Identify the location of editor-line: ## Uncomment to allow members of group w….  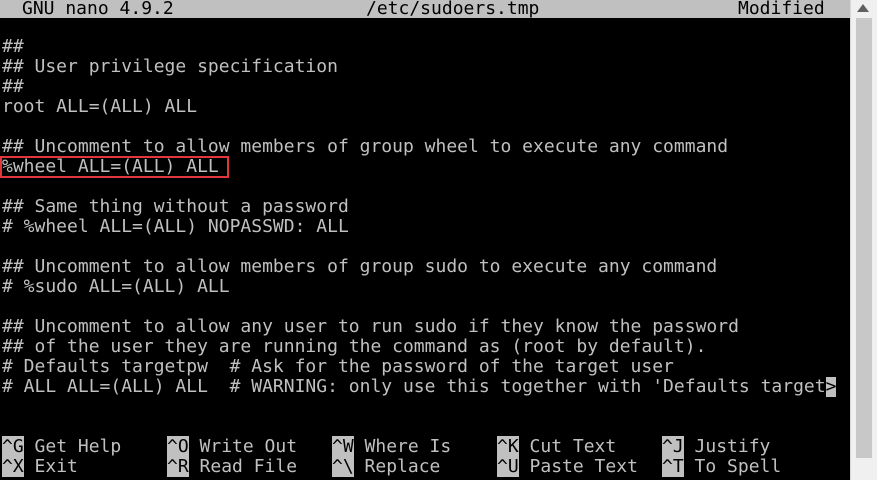
(365, 147).